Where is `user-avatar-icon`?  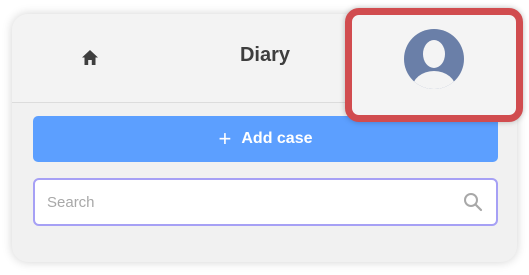
user-avatar-icon is located at coordinates (434, 59).